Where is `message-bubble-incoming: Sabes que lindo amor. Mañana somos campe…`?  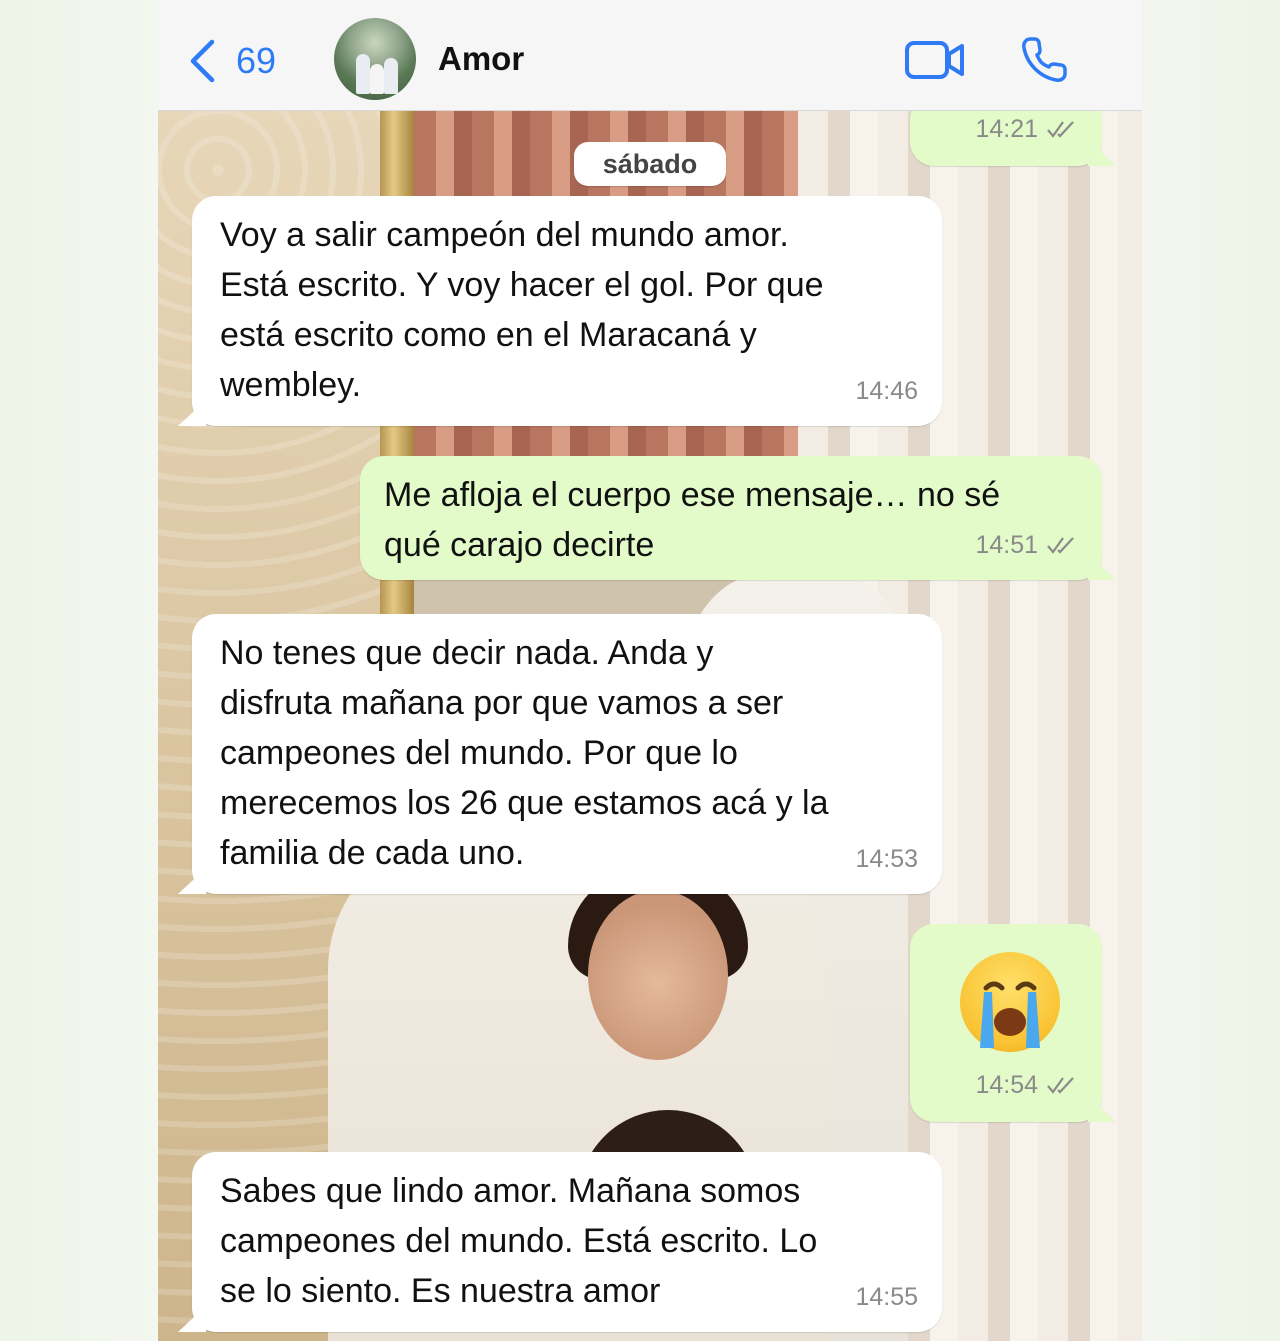 message-bubble-incoming: Sabes que lindo amor. Mañana somos campe… is located at coordinates (560, 1242).